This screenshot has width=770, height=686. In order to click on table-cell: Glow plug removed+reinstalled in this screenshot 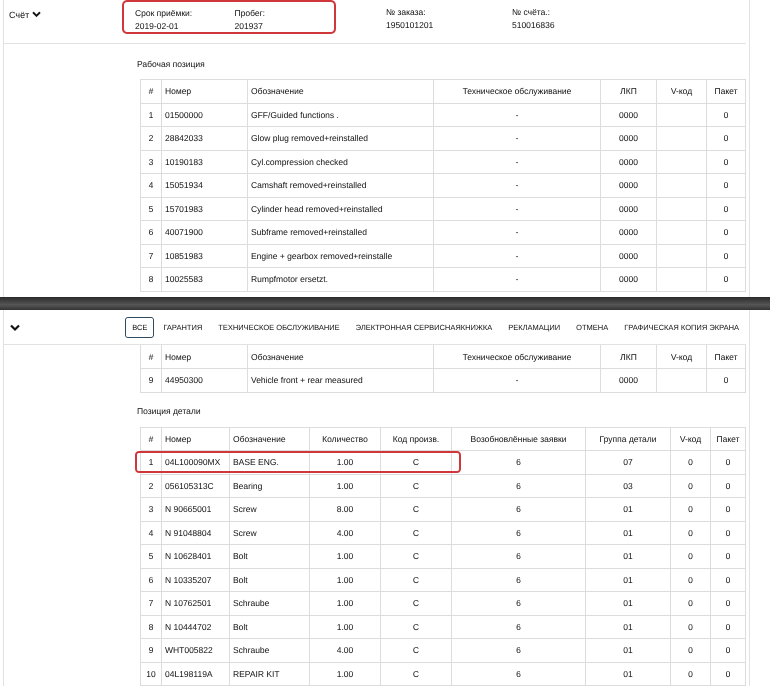, I will do `click(309, 138)`.